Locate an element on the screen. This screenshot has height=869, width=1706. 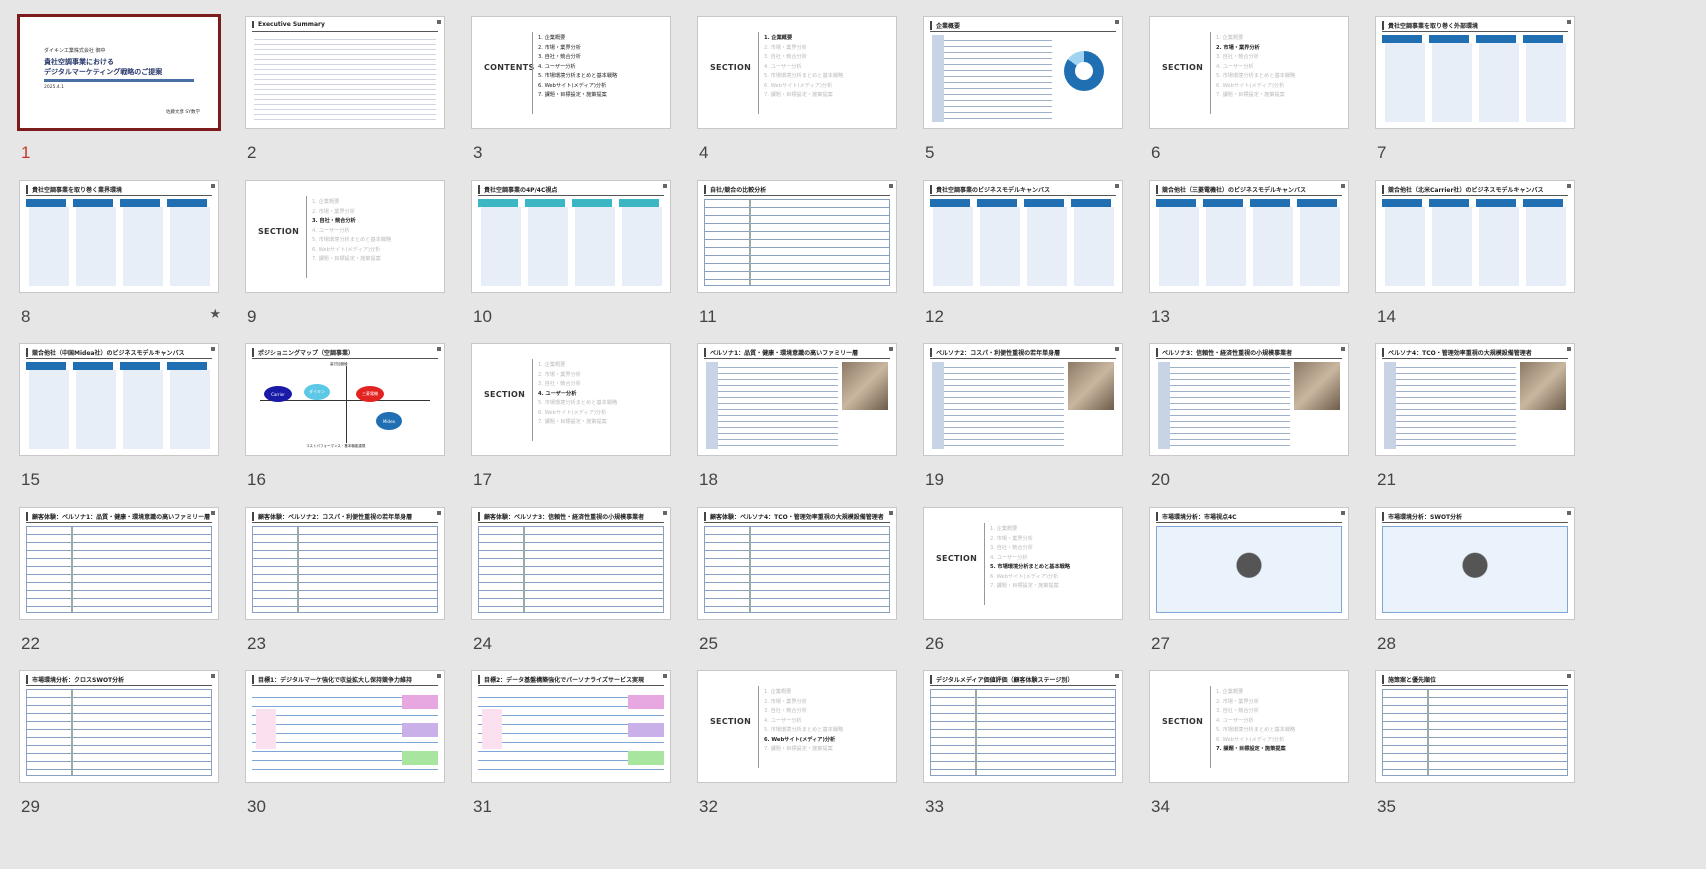
slide-thumbnail-25: 顧客体験：ペルソナ4：TCO・管理効率重視の大規模設備管理者 25 is located at coordinates (798, 584).